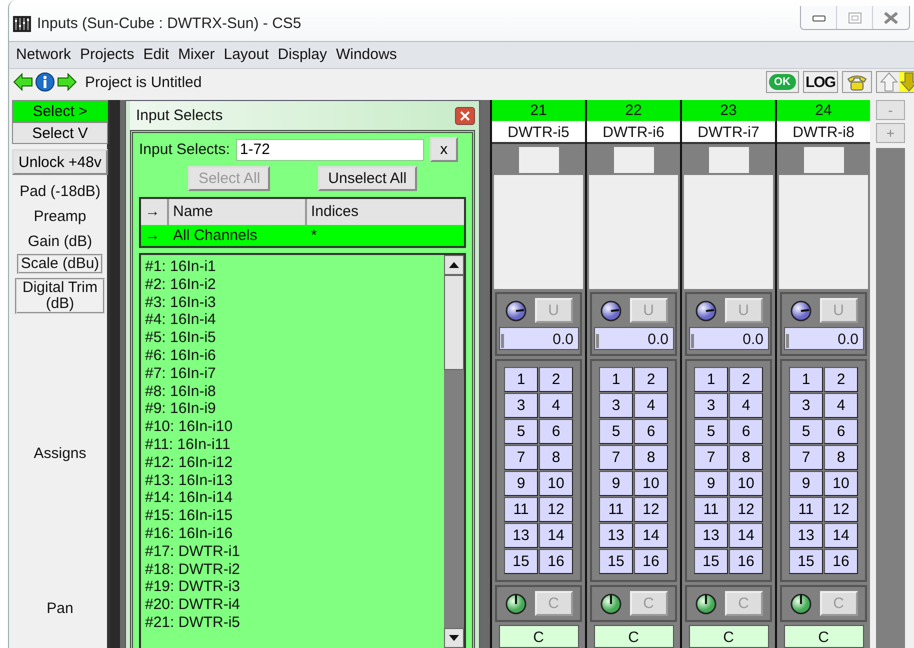 This screenshot has width=914, height=648. I want to click on list-item: #17: DWTR-i1, so click(292, 551).